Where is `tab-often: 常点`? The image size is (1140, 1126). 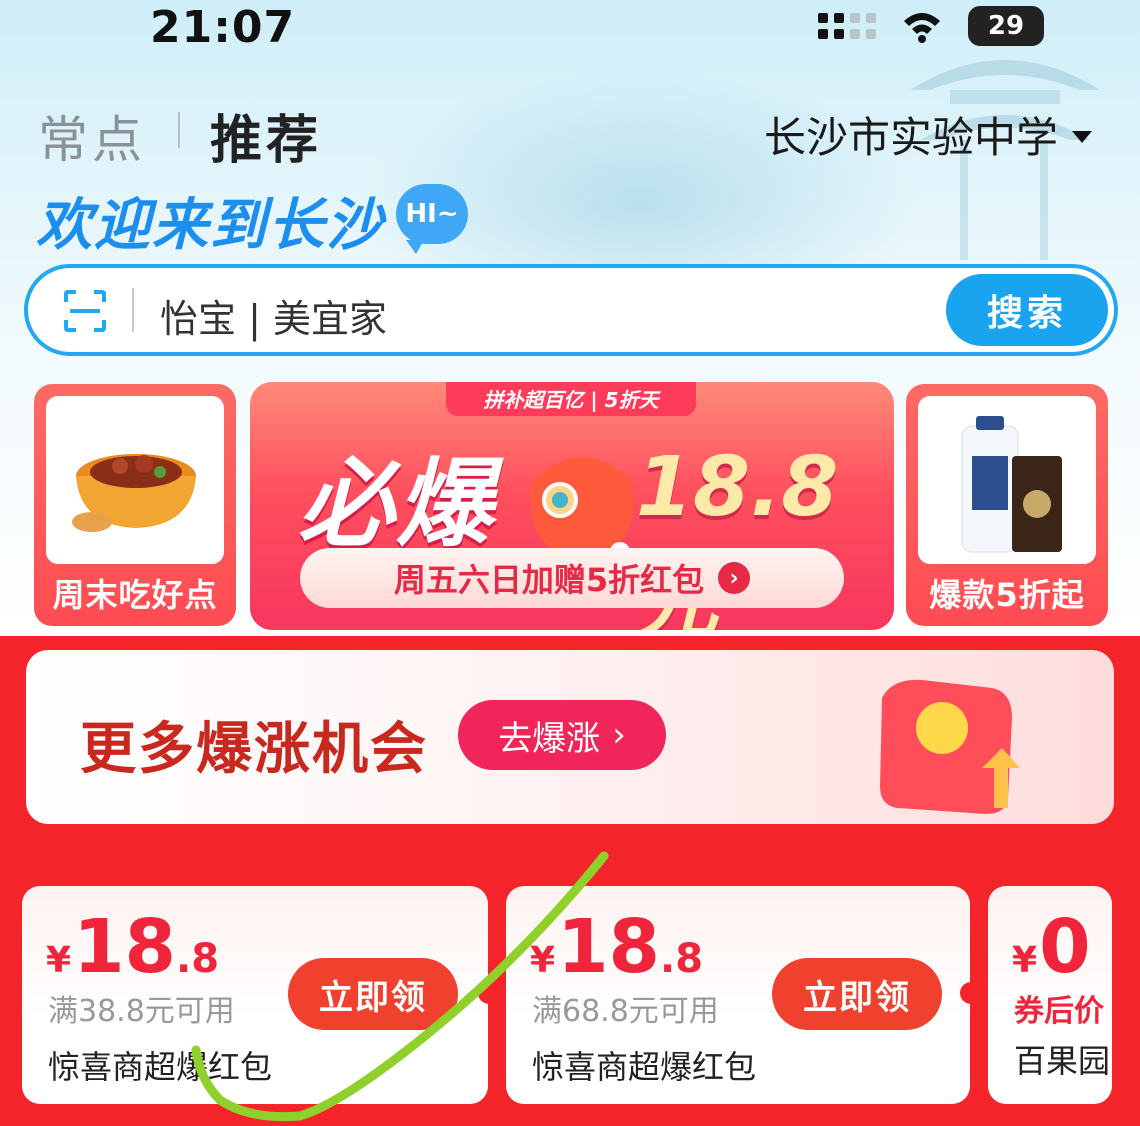 tab-often: 常点 is located at coordinates (92, 136).